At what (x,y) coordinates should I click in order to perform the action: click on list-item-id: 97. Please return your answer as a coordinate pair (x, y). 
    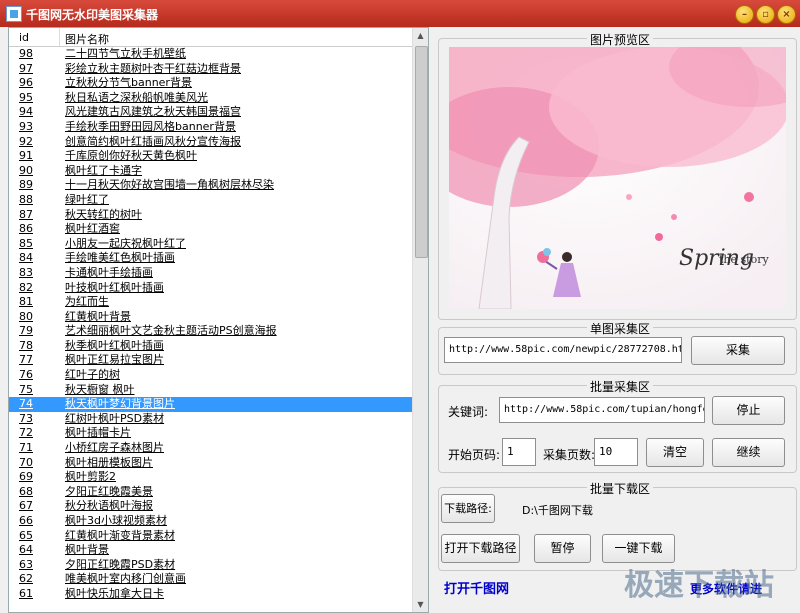
    Looking at the image, I should click on (26, 68).